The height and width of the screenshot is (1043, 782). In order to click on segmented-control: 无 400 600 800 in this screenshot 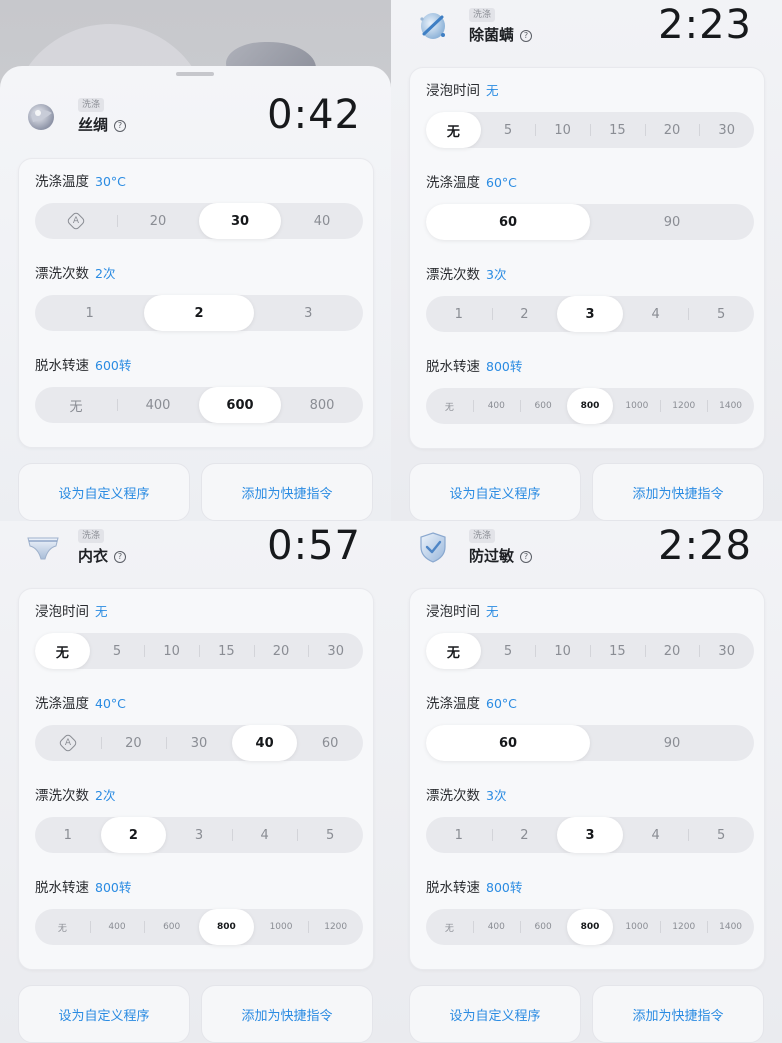, I will do `click(199, 405)`.